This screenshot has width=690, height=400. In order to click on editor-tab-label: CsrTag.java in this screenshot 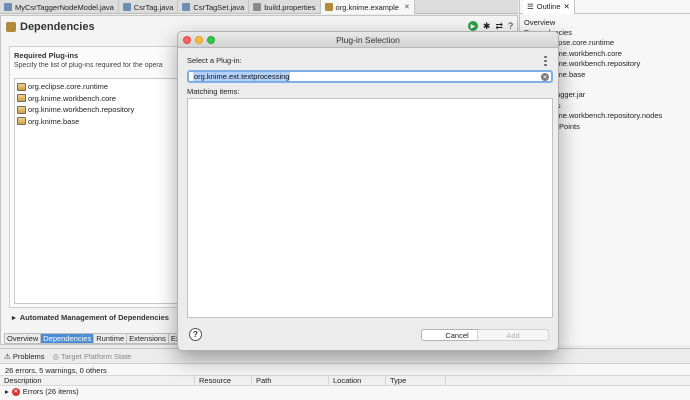, I will do `click(153, 7)`.